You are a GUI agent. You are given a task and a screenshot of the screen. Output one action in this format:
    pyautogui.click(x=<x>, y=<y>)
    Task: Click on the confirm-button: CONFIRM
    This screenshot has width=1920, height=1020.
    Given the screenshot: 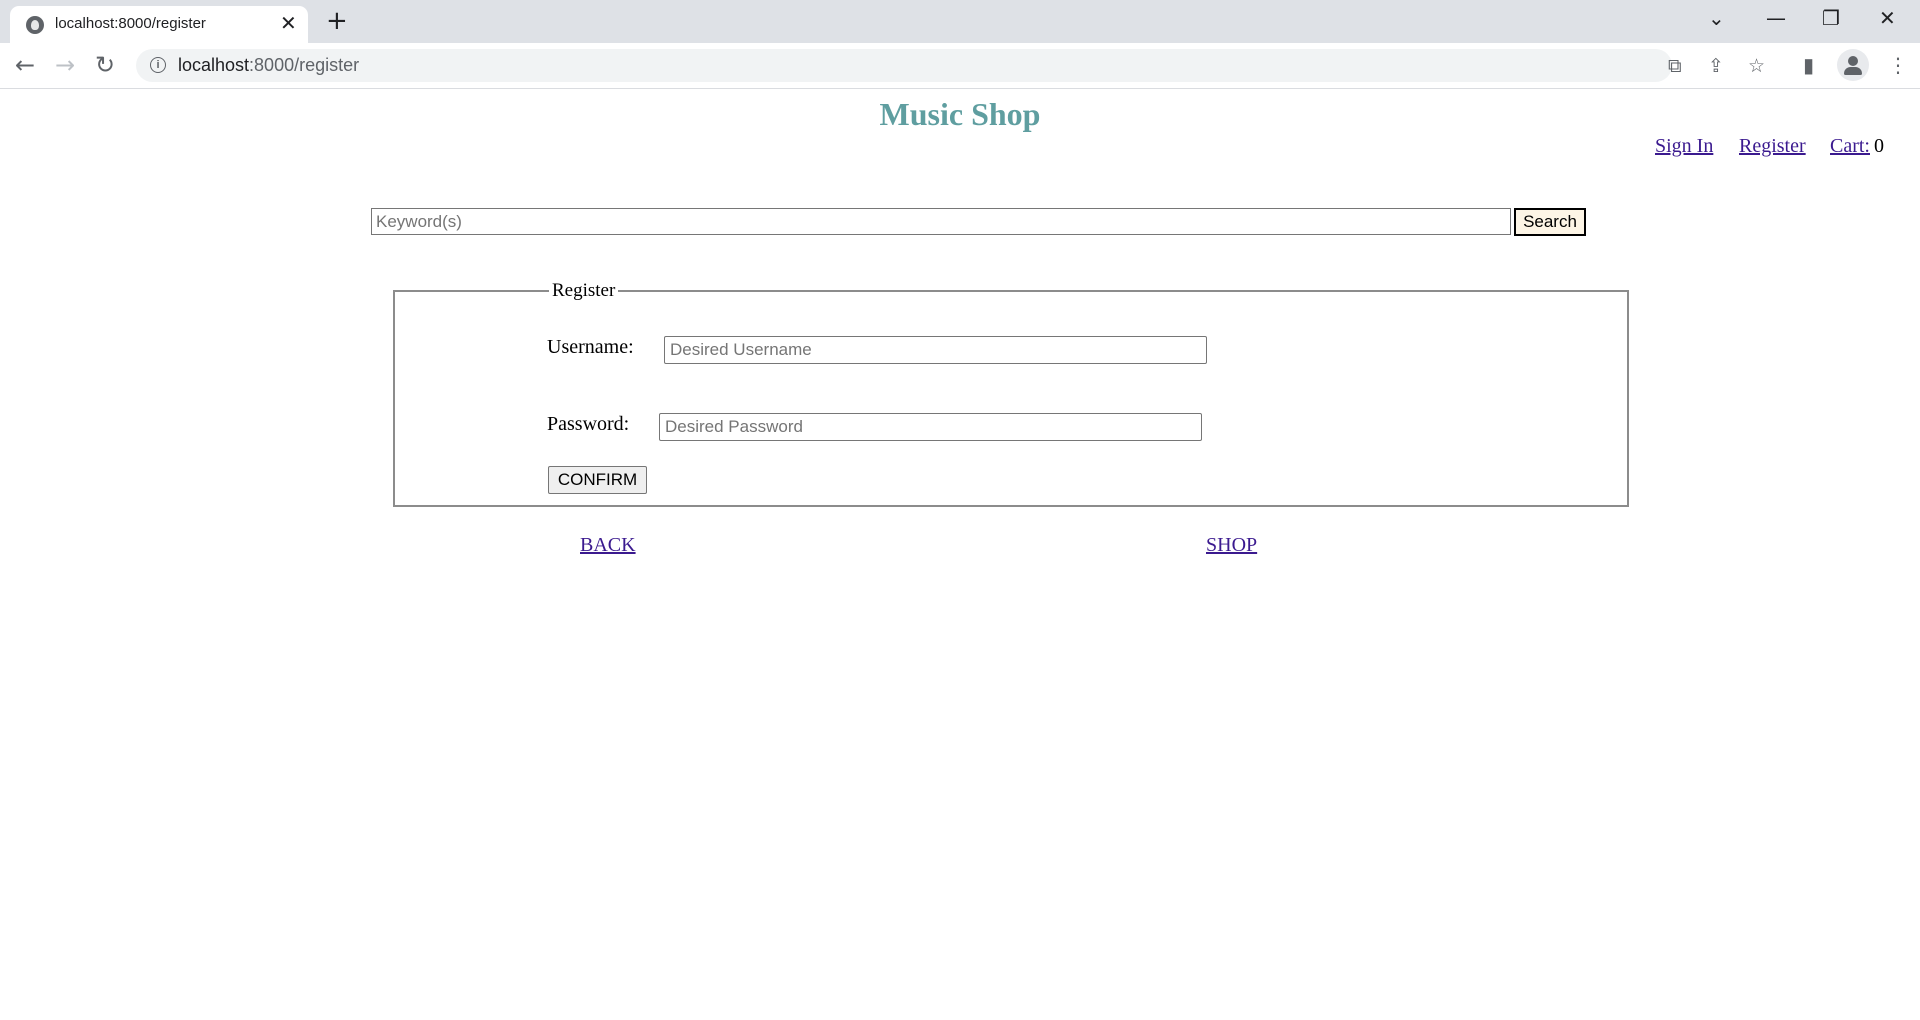 What is the action you would take?
    pyautogui.click(x=597, y=480)
    